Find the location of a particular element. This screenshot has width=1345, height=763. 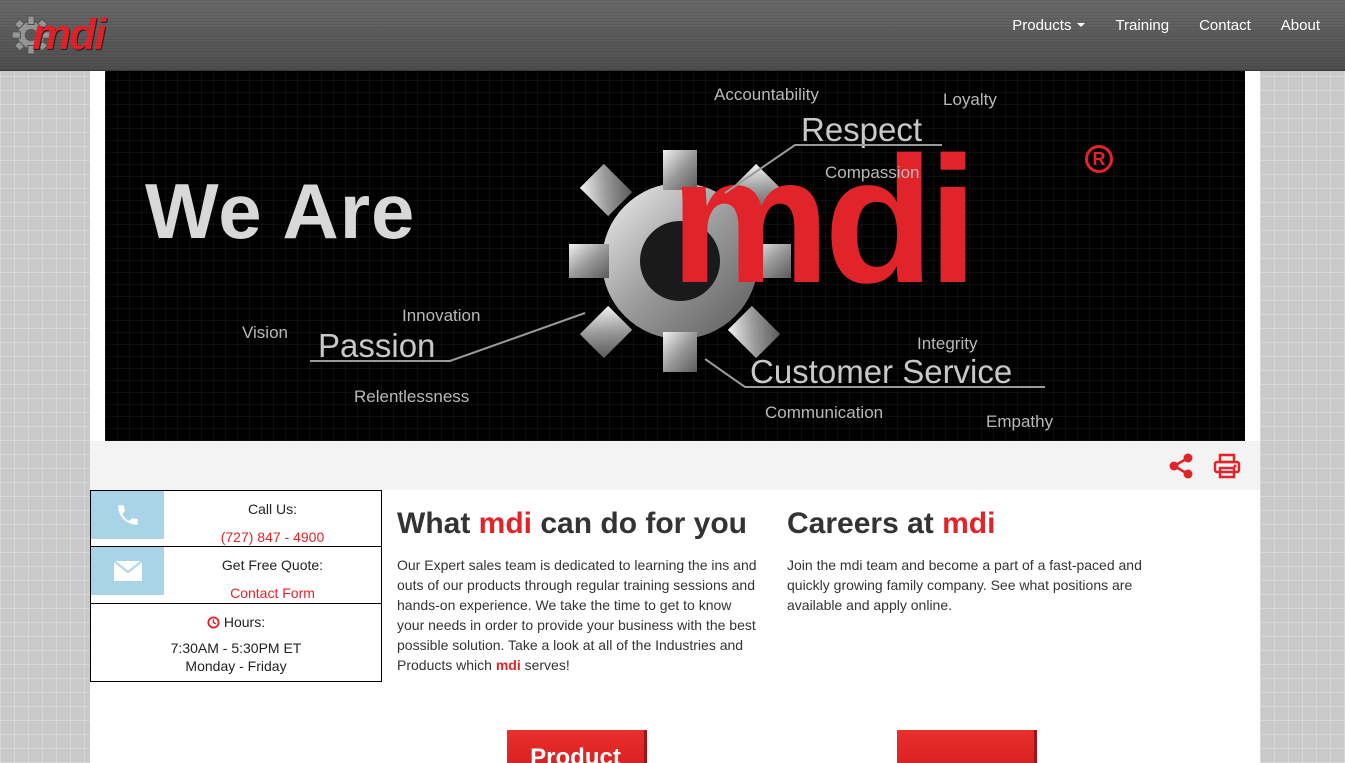

print-icon is located at coordinates (1227, 466).